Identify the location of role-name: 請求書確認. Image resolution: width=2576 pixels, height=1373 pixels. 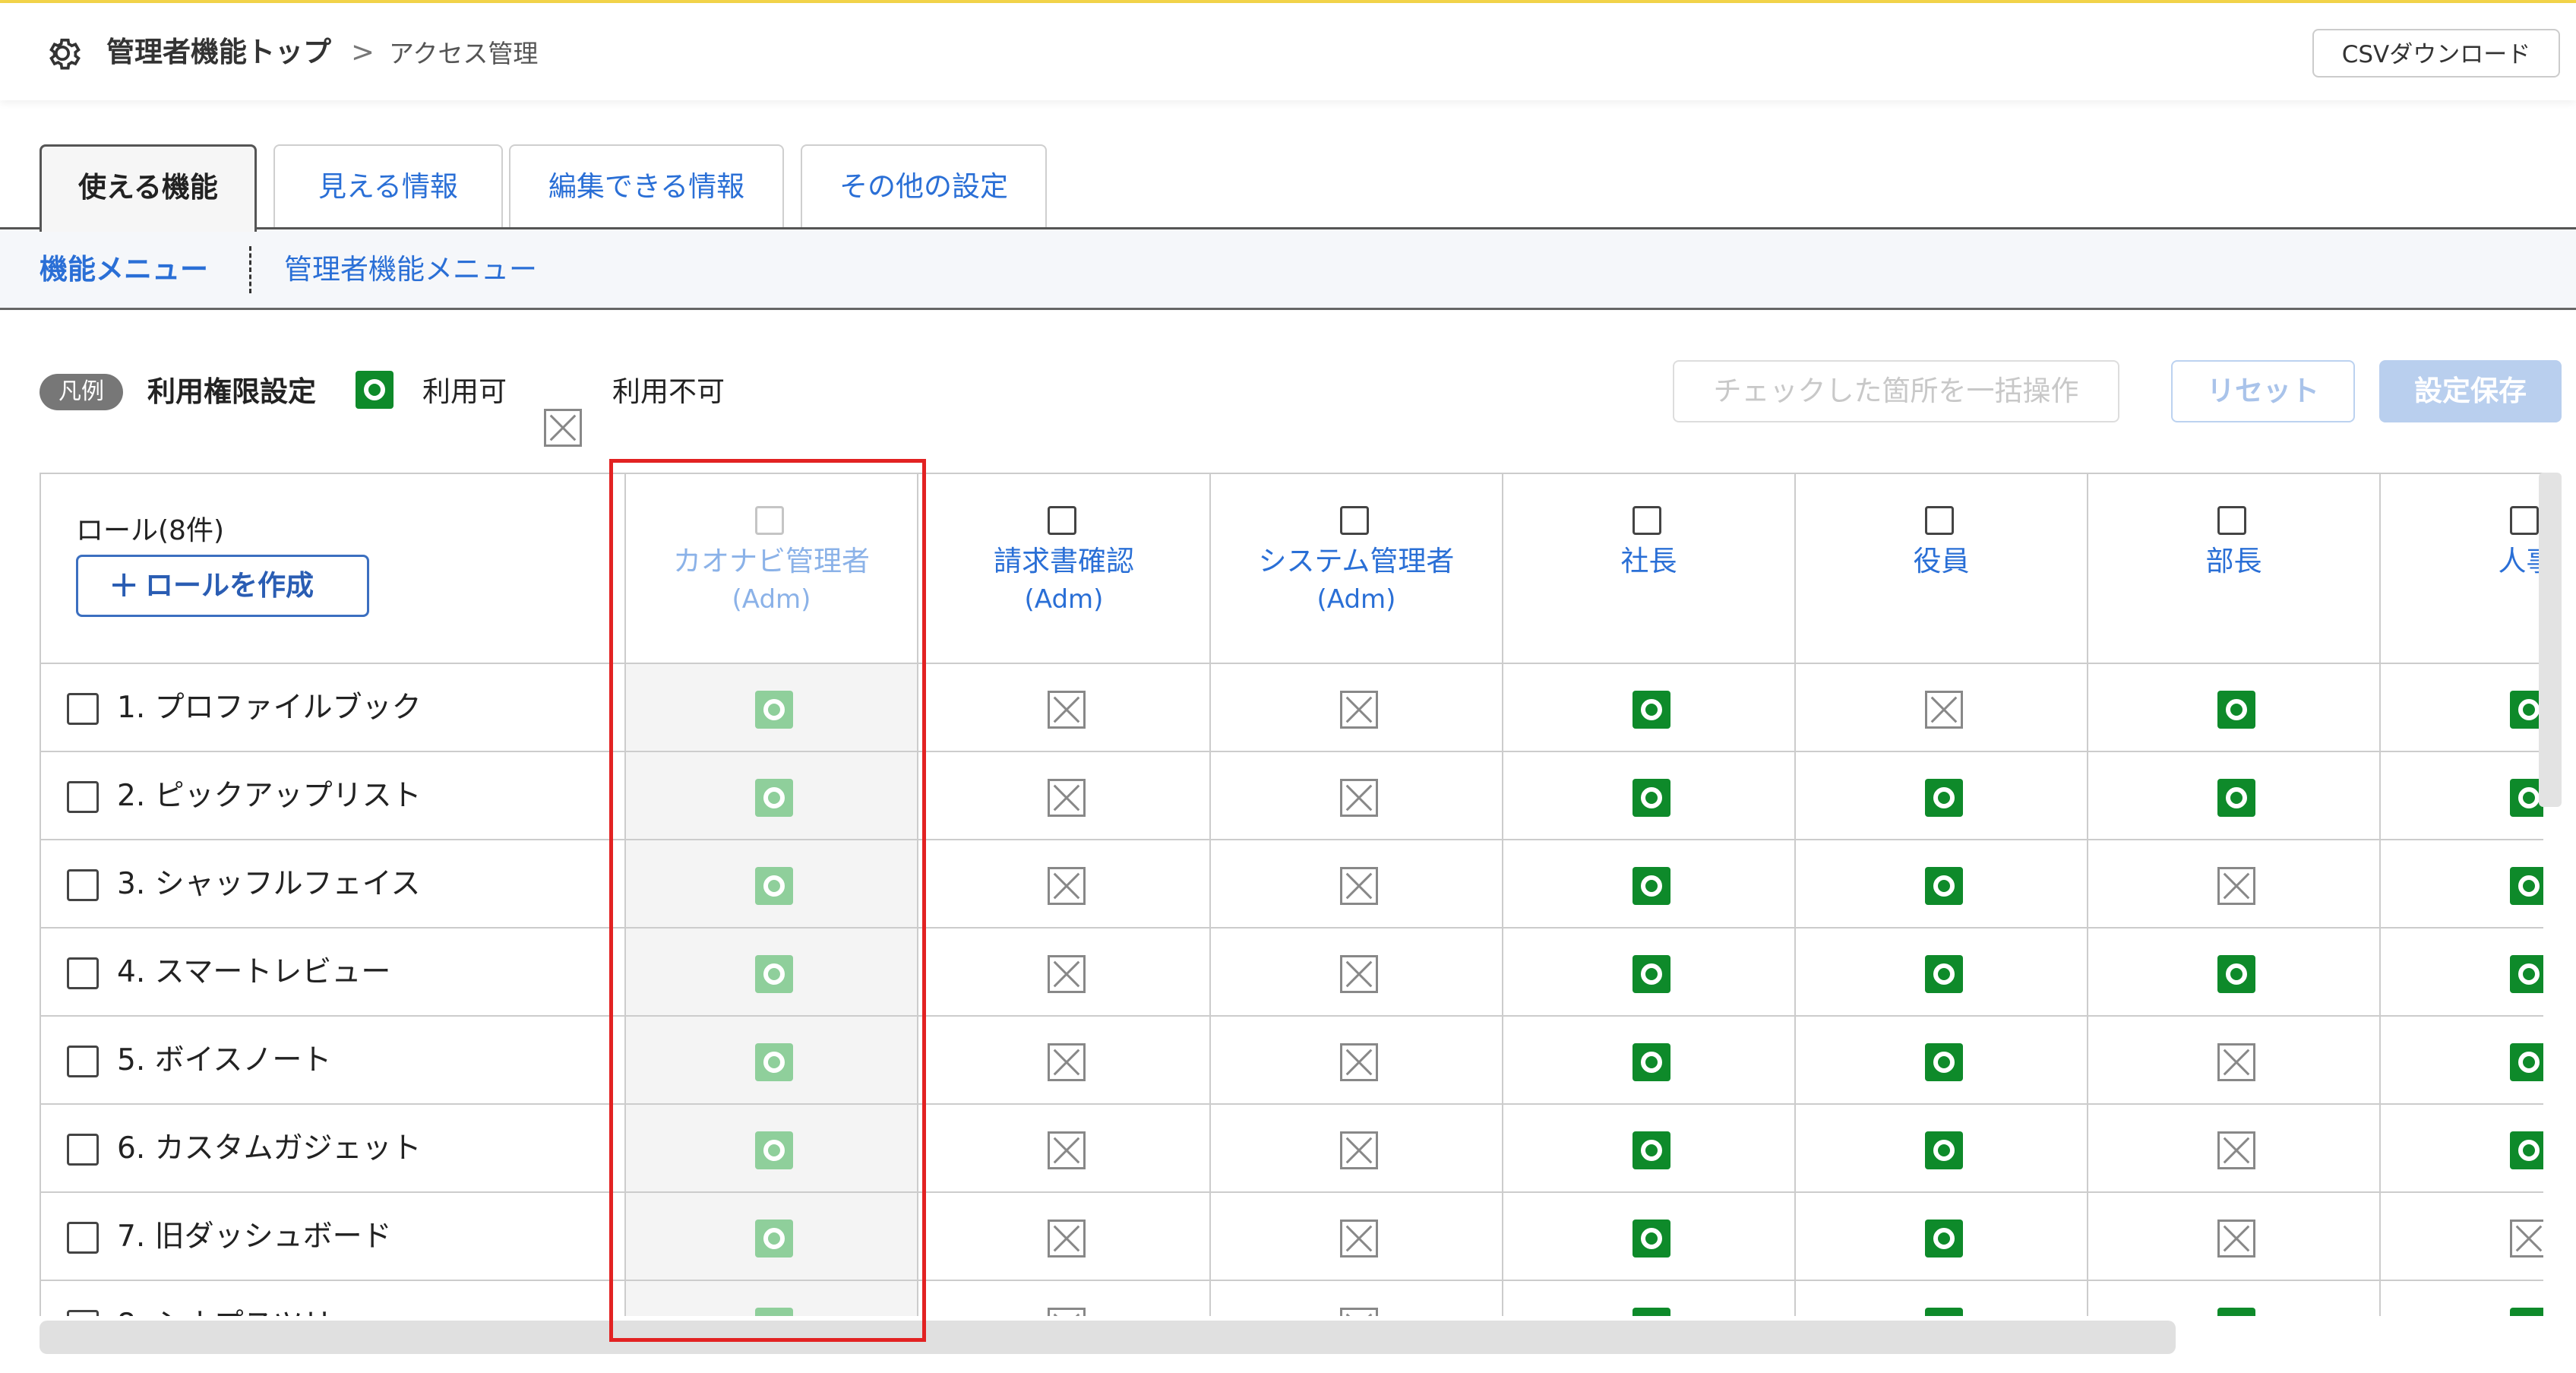
(1063, 562).